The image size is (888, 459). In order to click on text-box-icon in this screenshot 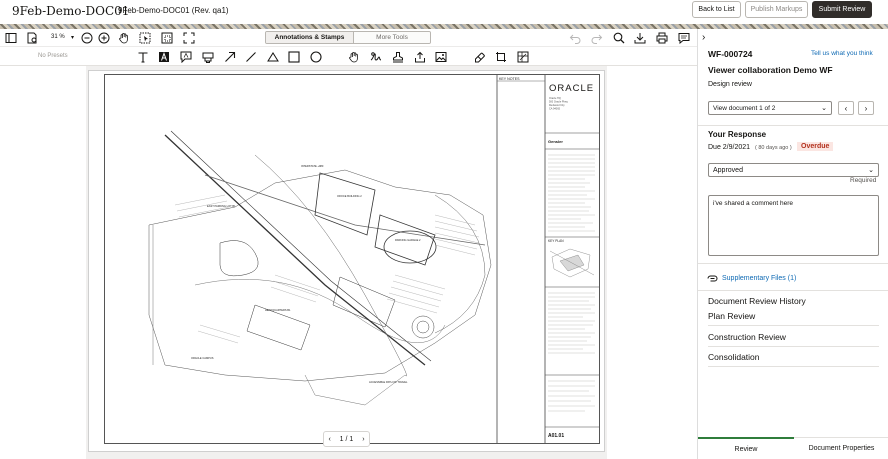, I will do `click(164, 57)`.